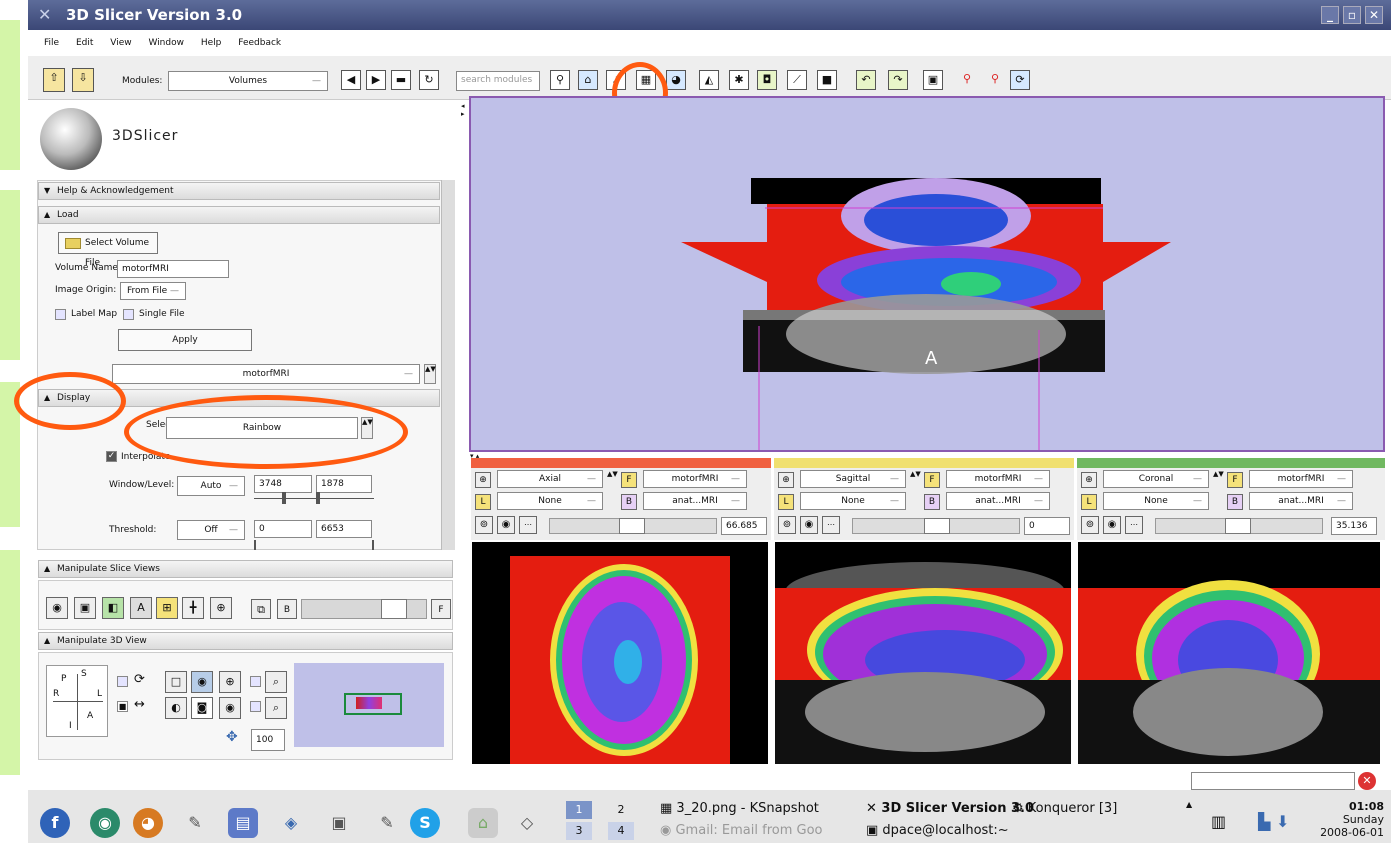  Describe the element at coordinates (84, 674) in the screenshot. I see `orient-s: S` at that location.